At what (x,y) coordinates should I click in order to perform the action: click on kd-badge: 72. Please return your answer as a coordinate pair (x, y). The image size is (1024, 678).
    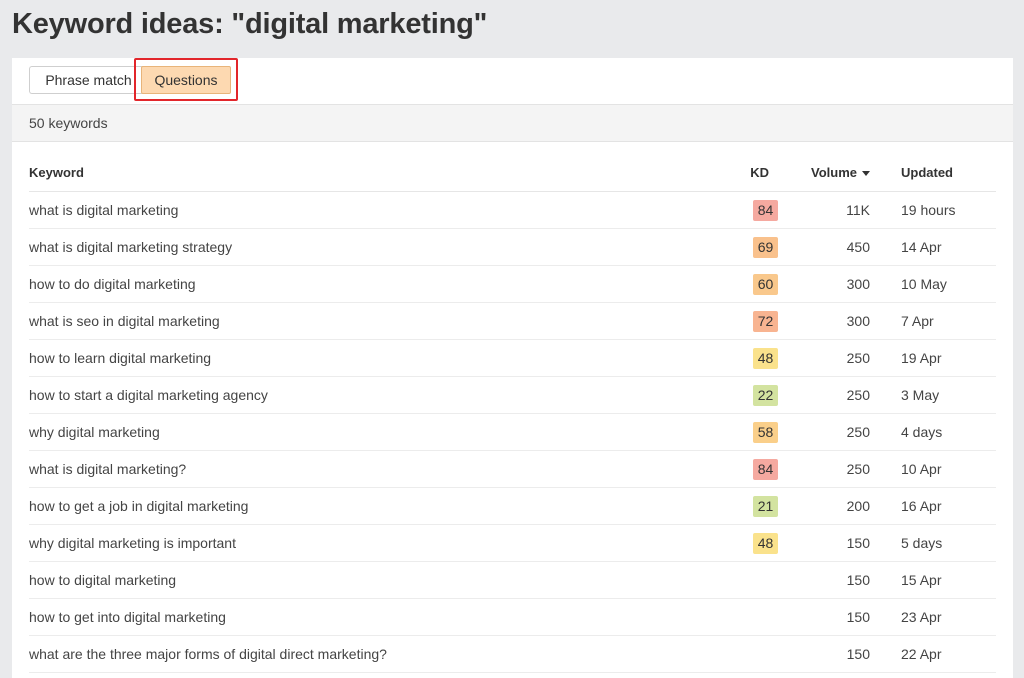
    Looking at the image, I should click on (765, 321).